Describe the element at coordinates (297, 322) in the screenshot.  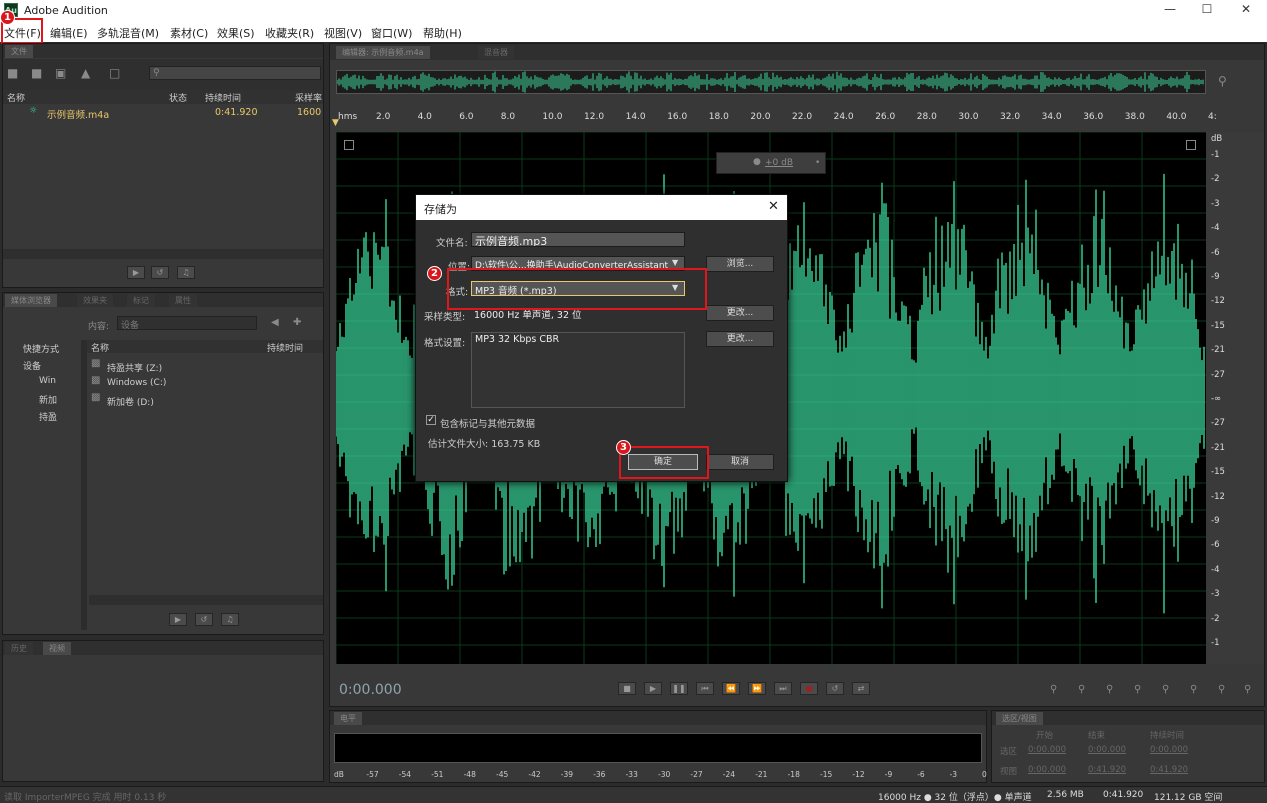
I see `add-shortcut-icon: ✚` at that location.